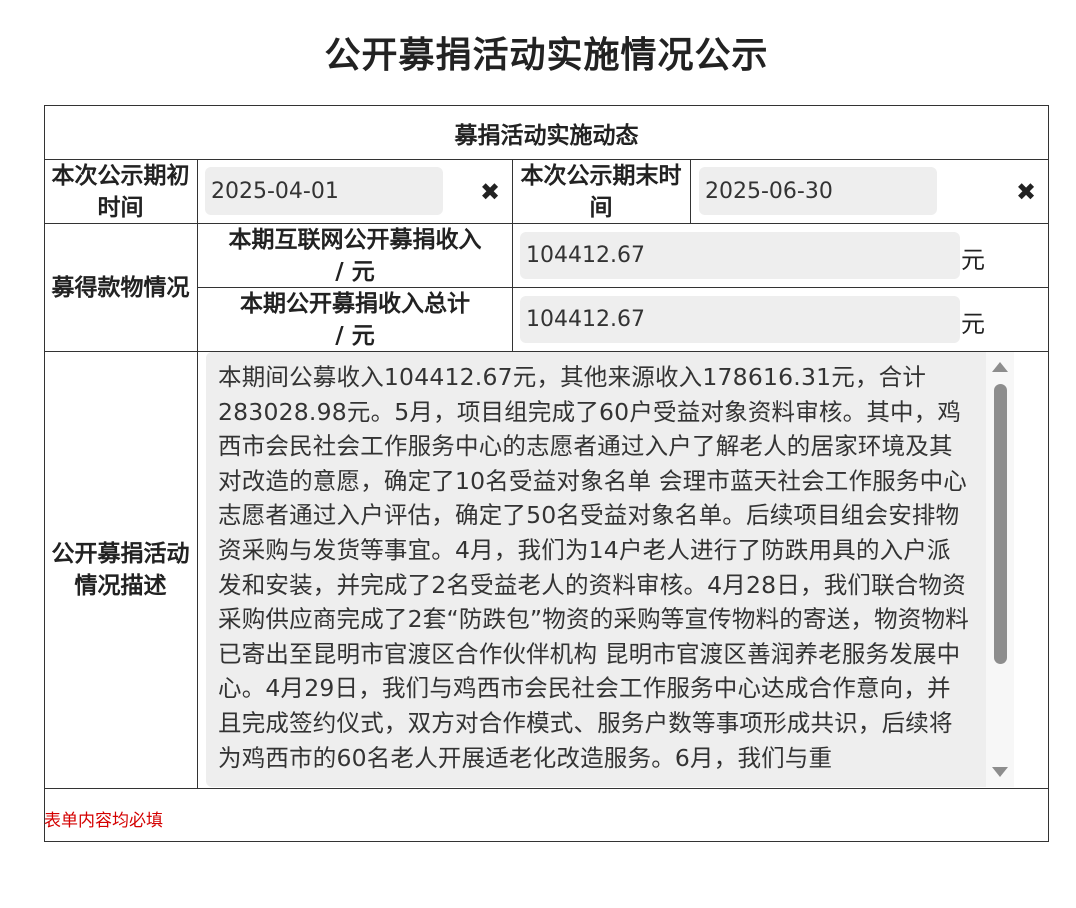 The width and height of the screenshot is (1076, 908). What do you see at coordinates (120, 191) in the screenshot?
I see `period-start-label: 本次公示期初时间` at bounding box center [120, 191].